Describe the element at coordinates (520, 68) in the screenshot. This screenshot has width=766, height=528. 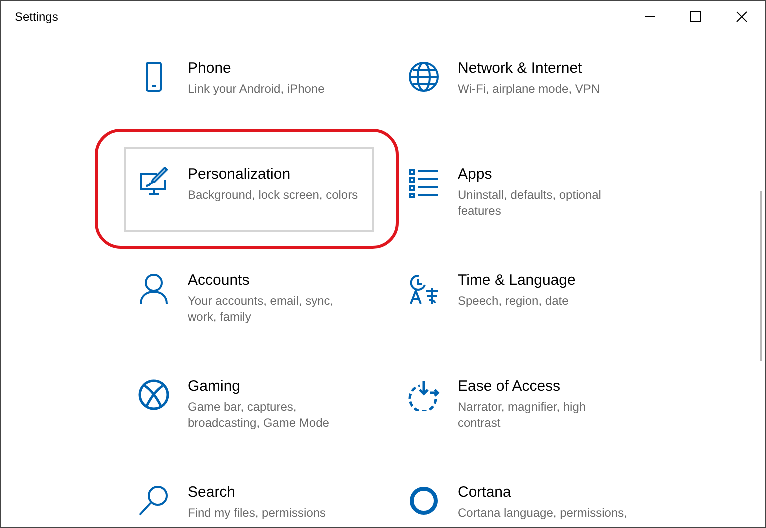
I see `category-title: Network & Internet` at that location.